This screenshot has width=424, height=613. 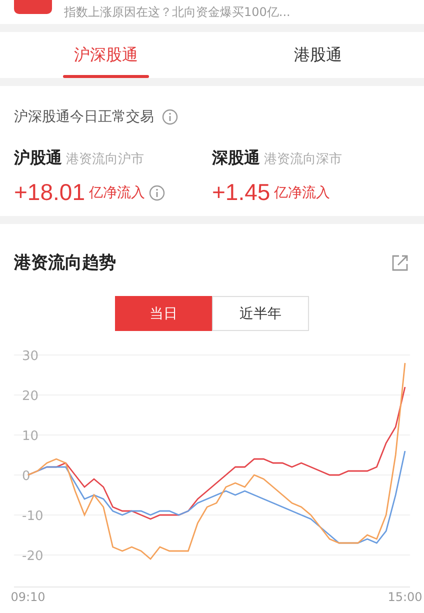 I want to click on x-axis-label: 09:10, so click(x=28, y=597).